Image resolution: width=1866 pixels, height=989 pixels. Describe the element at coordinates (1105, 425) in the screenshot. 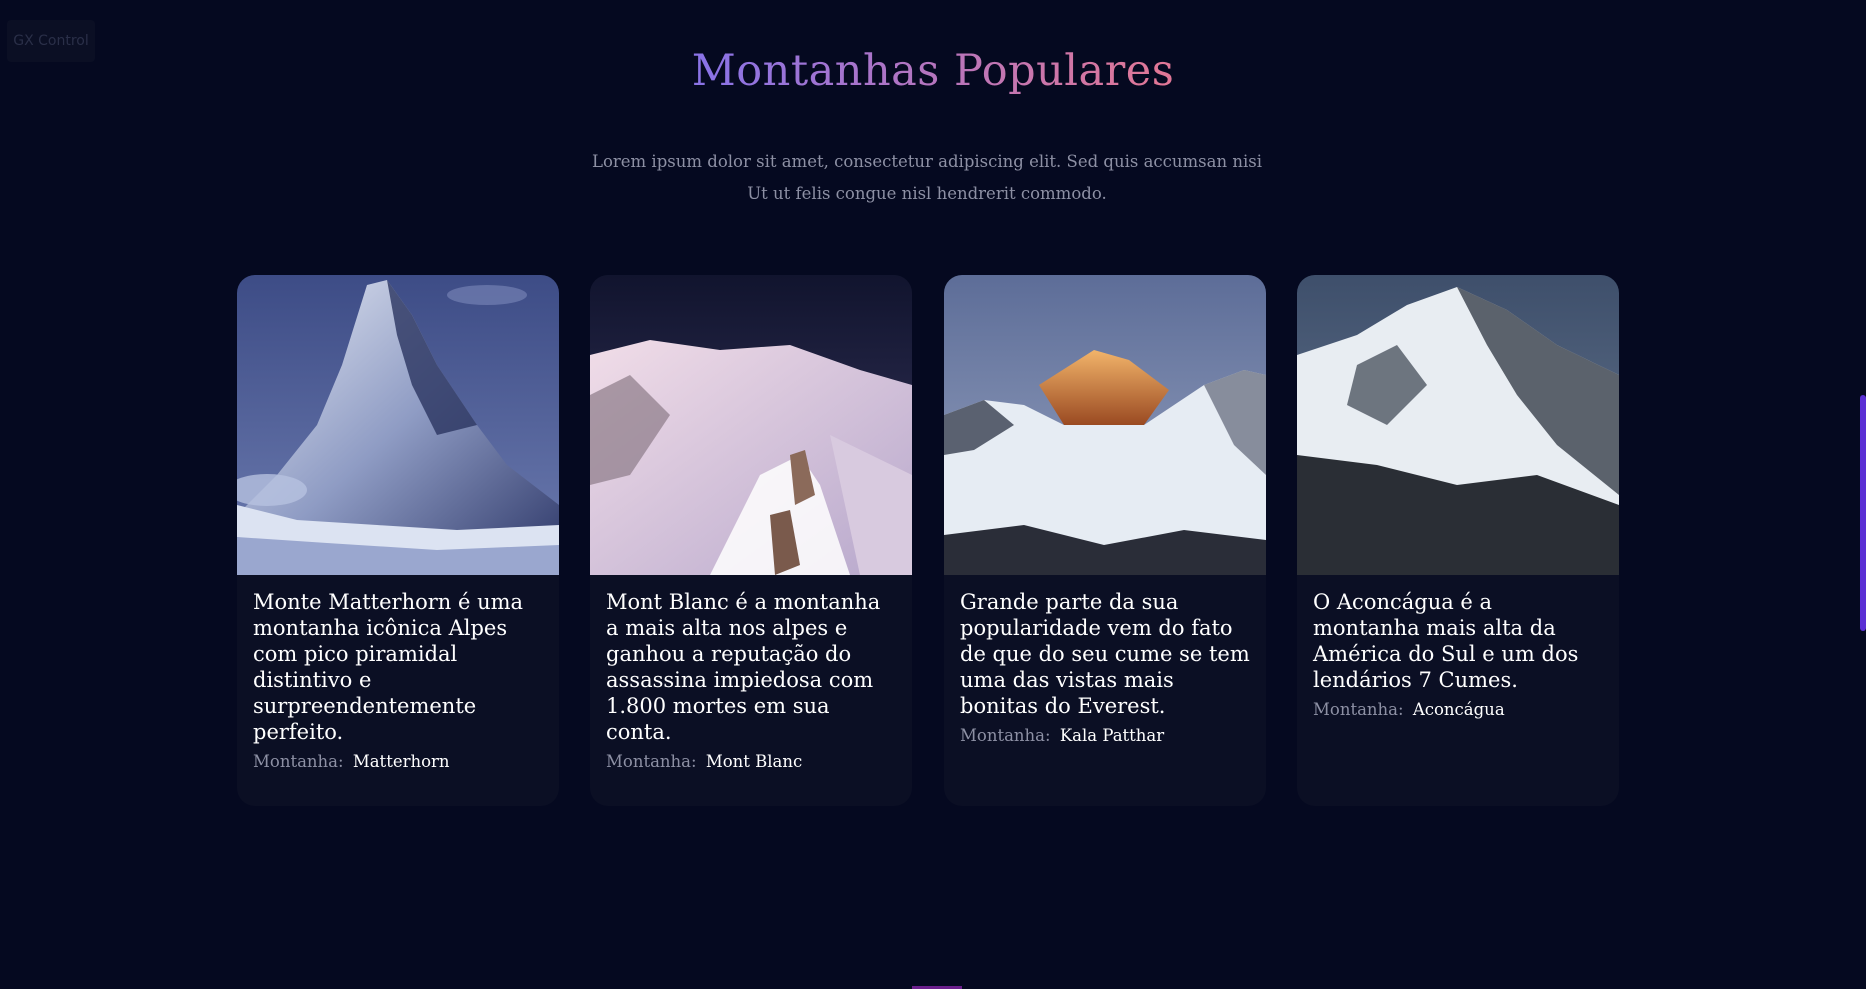

I see `kala-patthar-image` at that location.